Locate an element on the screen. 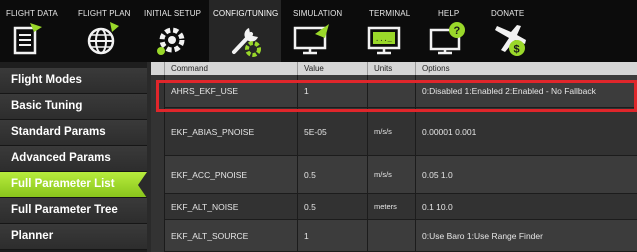  menu-donate: DONATE $ is located at coordinates (518, 31).